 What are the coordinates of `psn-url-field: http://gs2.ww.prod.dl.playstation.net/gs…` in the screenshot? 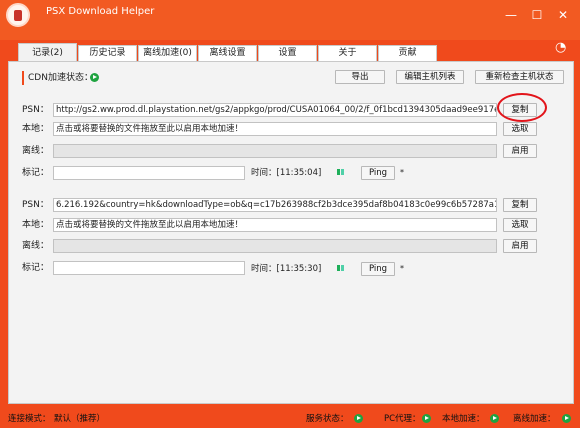 It's located at (275, 110).